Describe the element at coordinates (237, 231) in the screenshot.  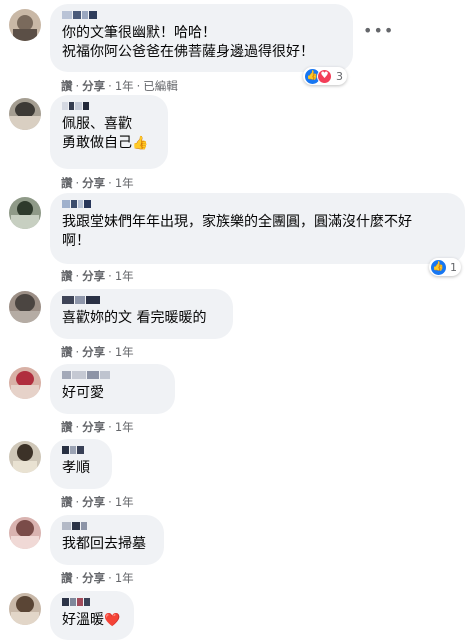
I see `comment-text: 我跟堂妹們年年出現，家族樂的全團圓，圓滿沒什麼不好 啊！` at that location.